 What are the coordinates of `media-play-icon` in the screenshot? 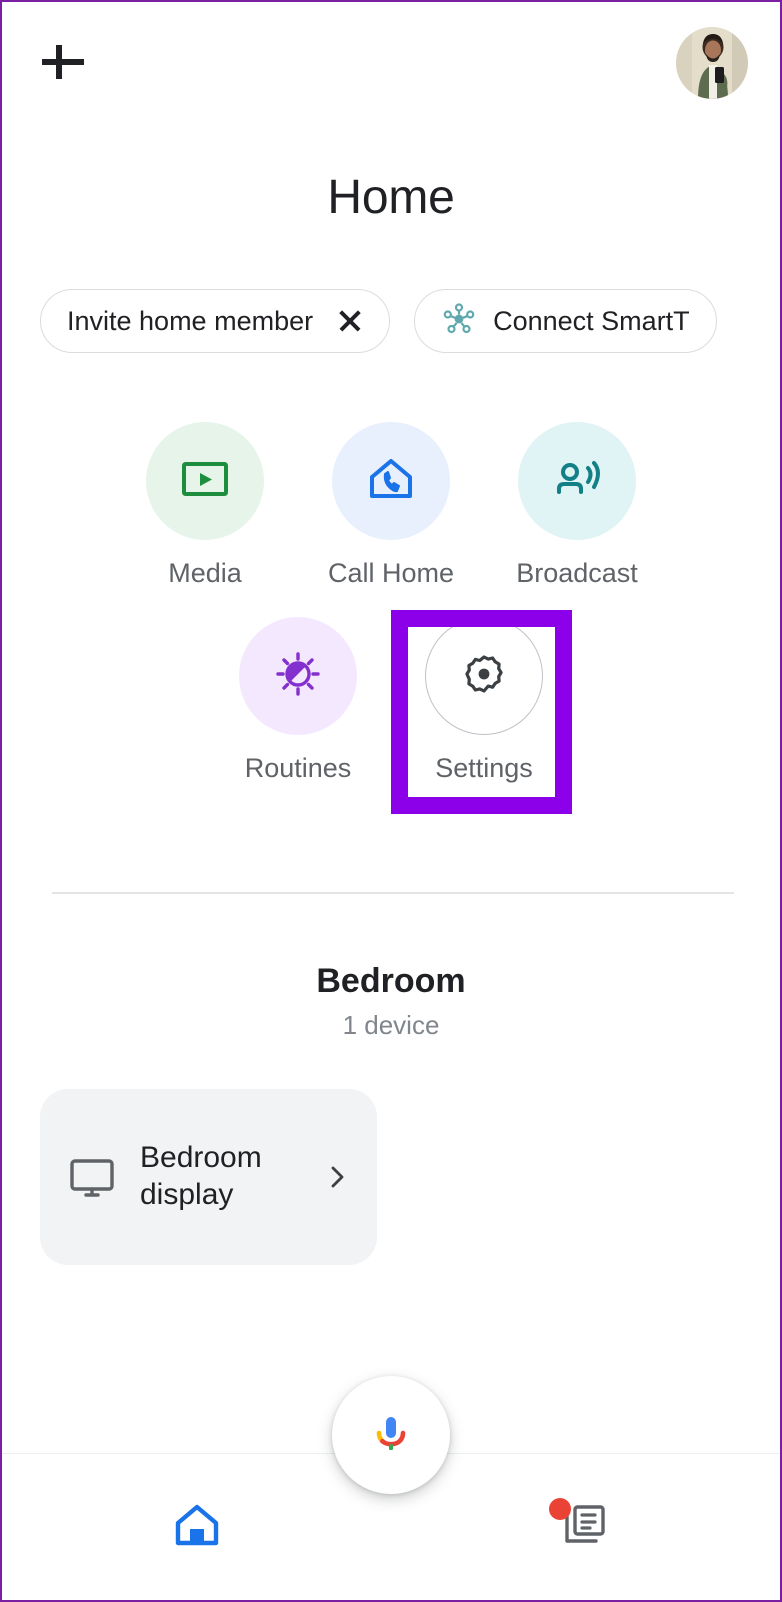 It's located at (205, 481).